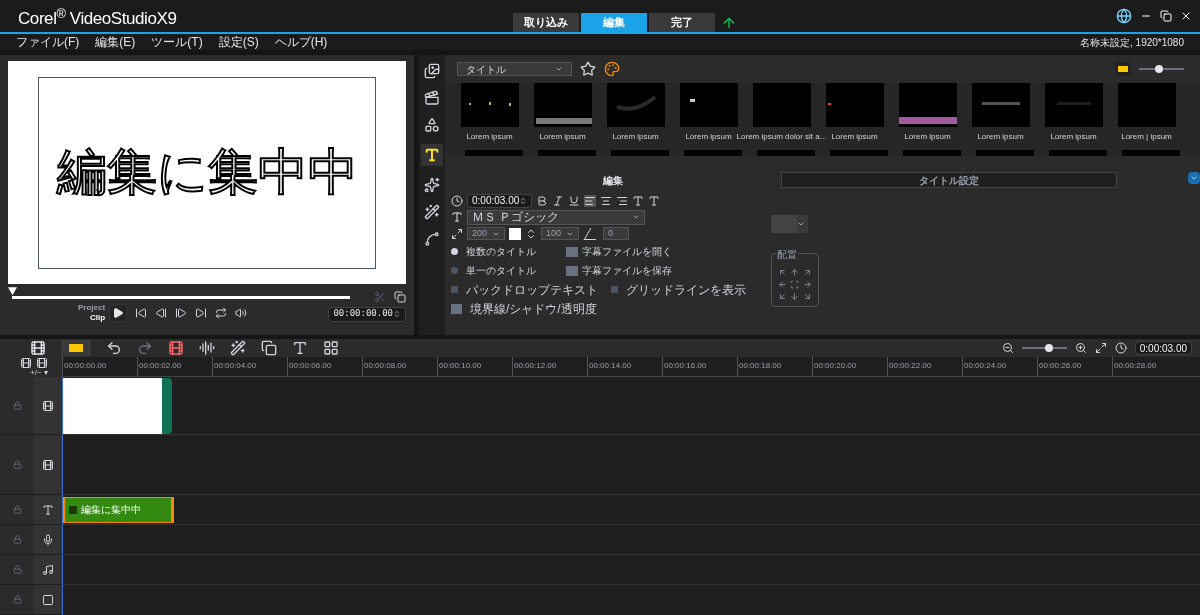  I want to click on record-icon, so click(176, 348).